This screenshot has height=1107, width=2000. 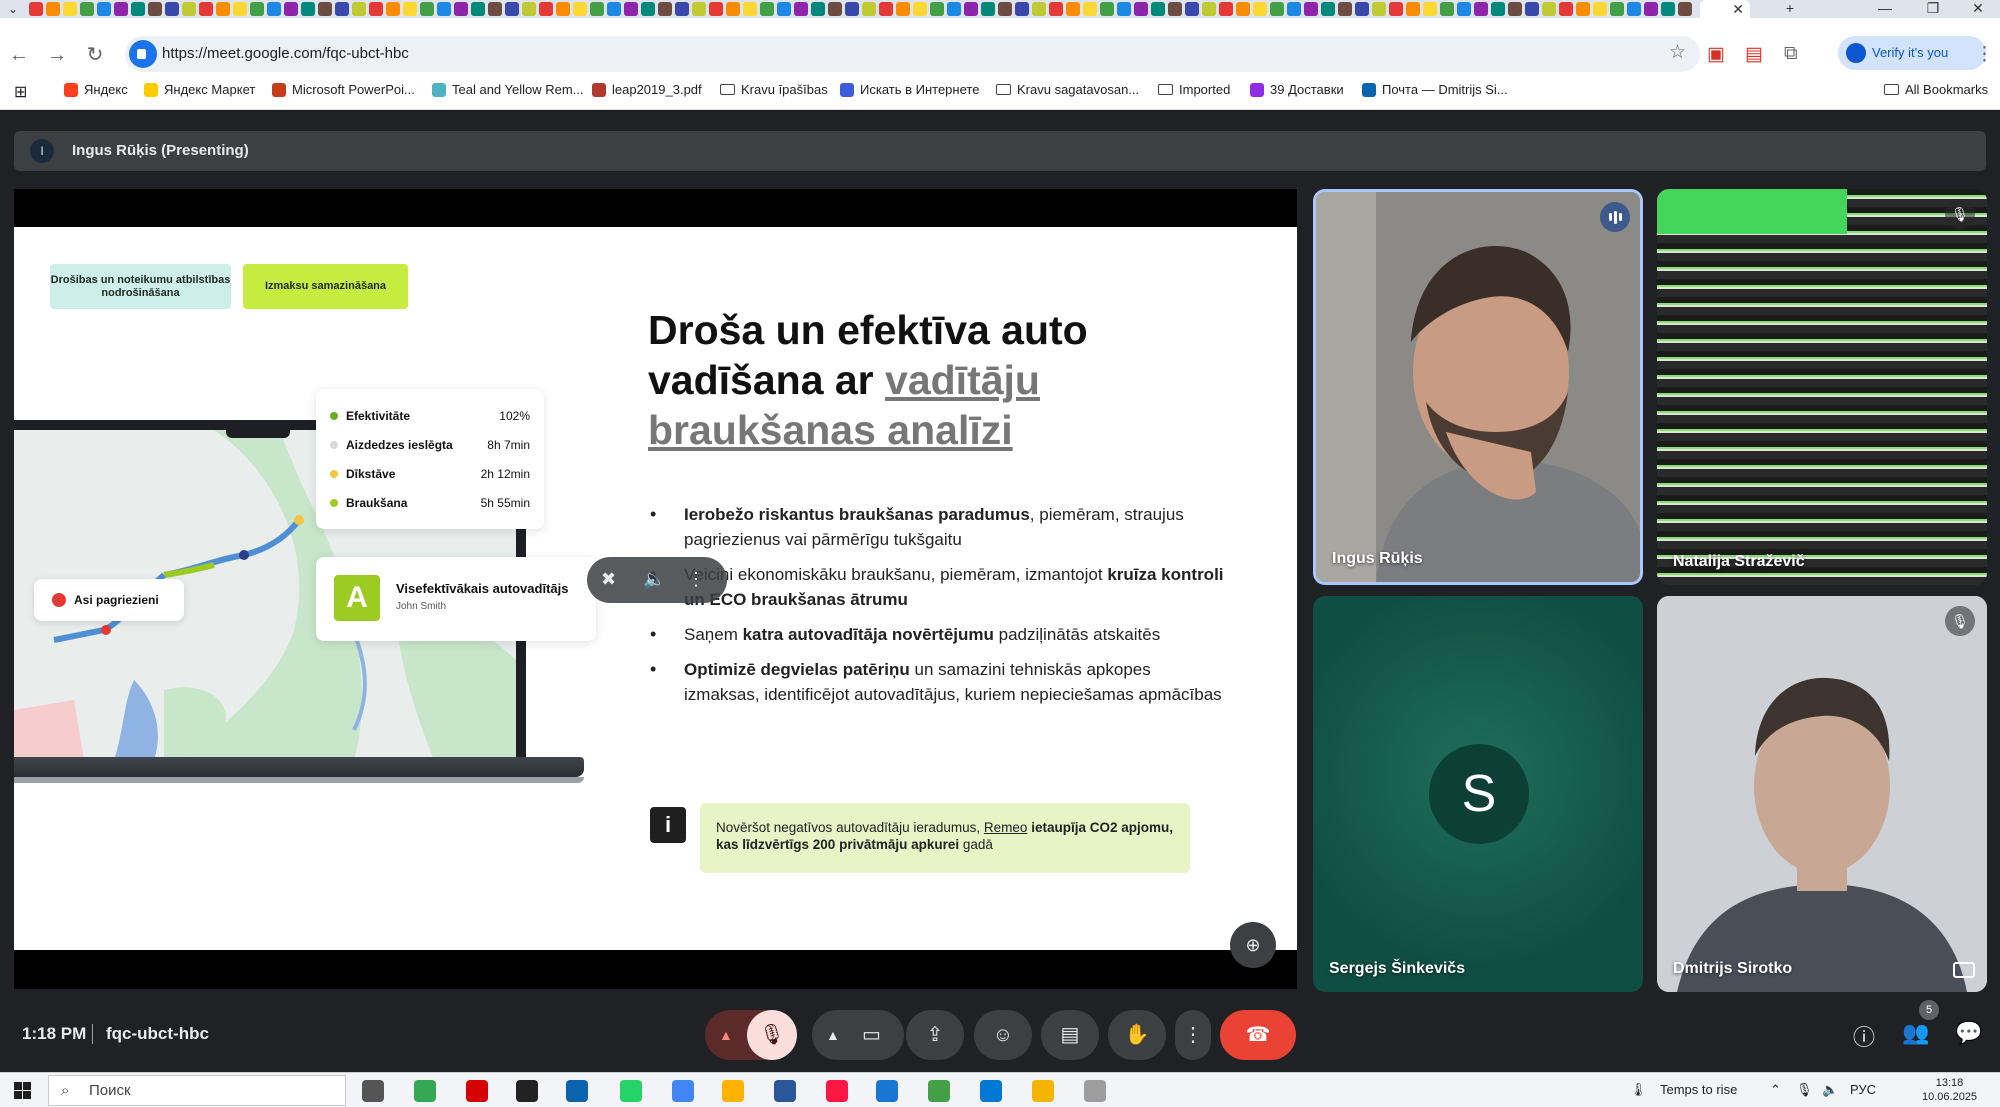 I want to click on chat-icon: 💬, so click(x=1968, y=1033).